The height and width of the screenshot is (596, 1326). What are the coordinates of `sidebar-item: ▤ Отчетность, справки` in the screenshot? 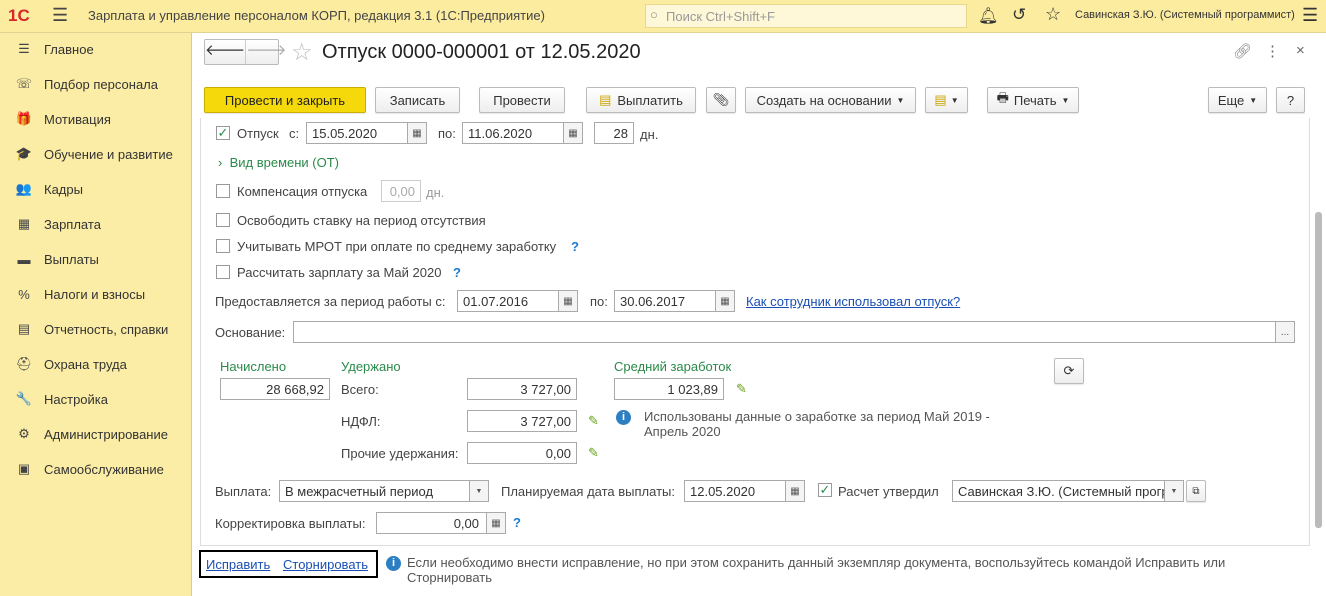 It's located at (91, 329).